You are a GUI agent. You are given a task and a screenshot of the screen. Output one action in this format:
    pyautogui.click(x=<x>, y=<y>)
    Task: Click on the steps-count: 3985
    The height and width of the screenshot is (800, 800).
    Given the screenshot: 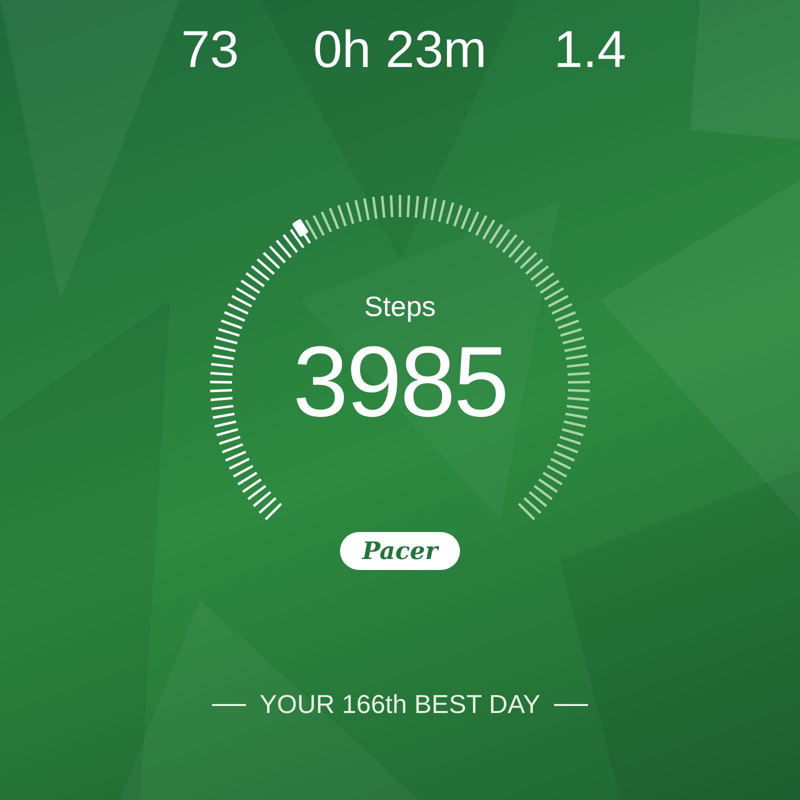 What is the action you would take?
    pyautogui.click(x=400, y=382)
    